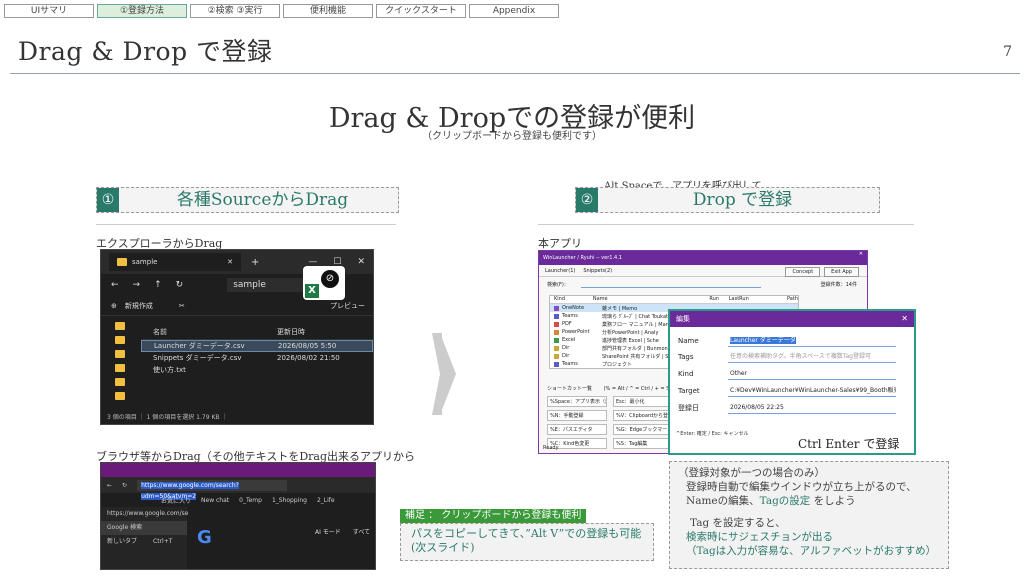 This screenshot has height=576, width=1024. I want to click on shortcut-title: ショートカット一覧, so click(570, 389).